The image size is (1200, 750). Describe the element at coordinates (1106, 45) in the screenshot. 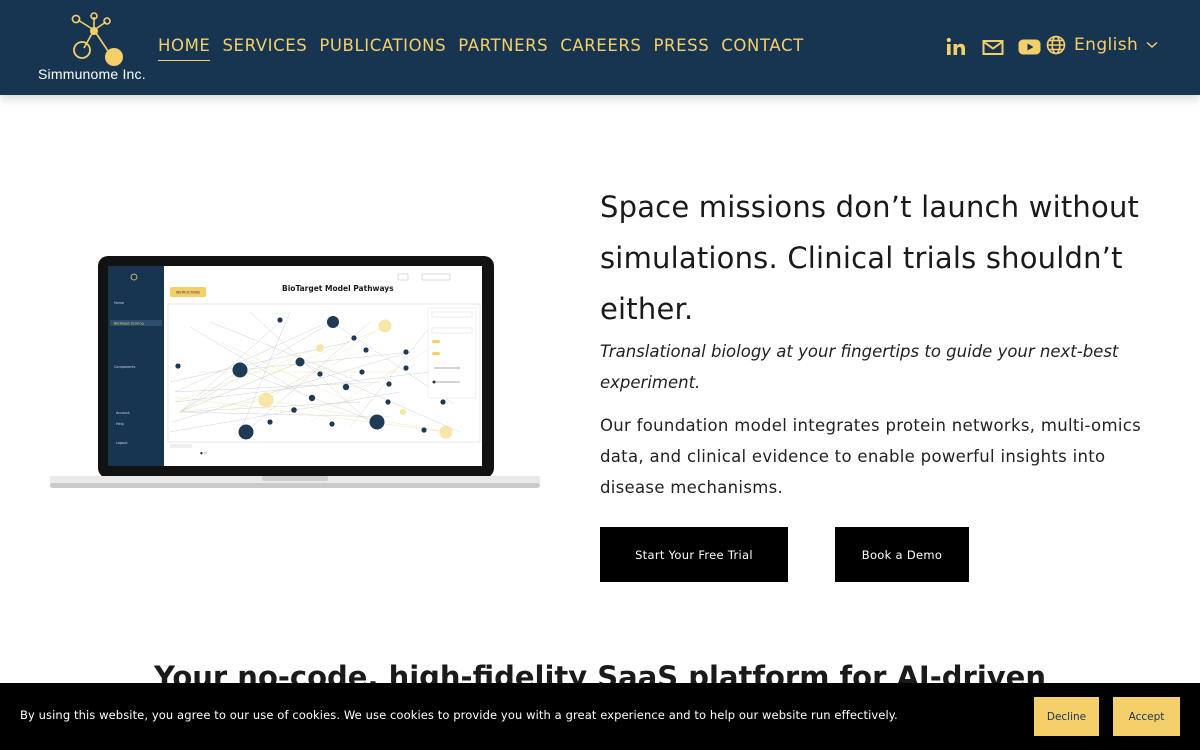

I see `language-label: English` at that location.